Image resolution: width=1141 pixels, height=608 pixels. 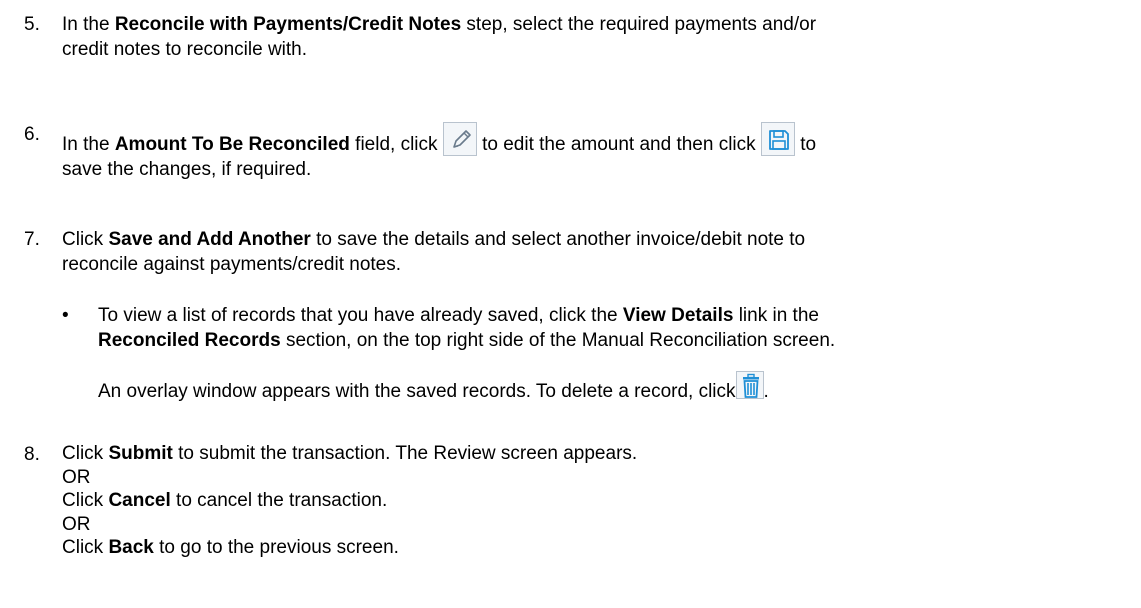 What do you see at coordinates (777, 139) in the screenshot?
I see `floppy-save-icon` at bounding box center [777, 139].